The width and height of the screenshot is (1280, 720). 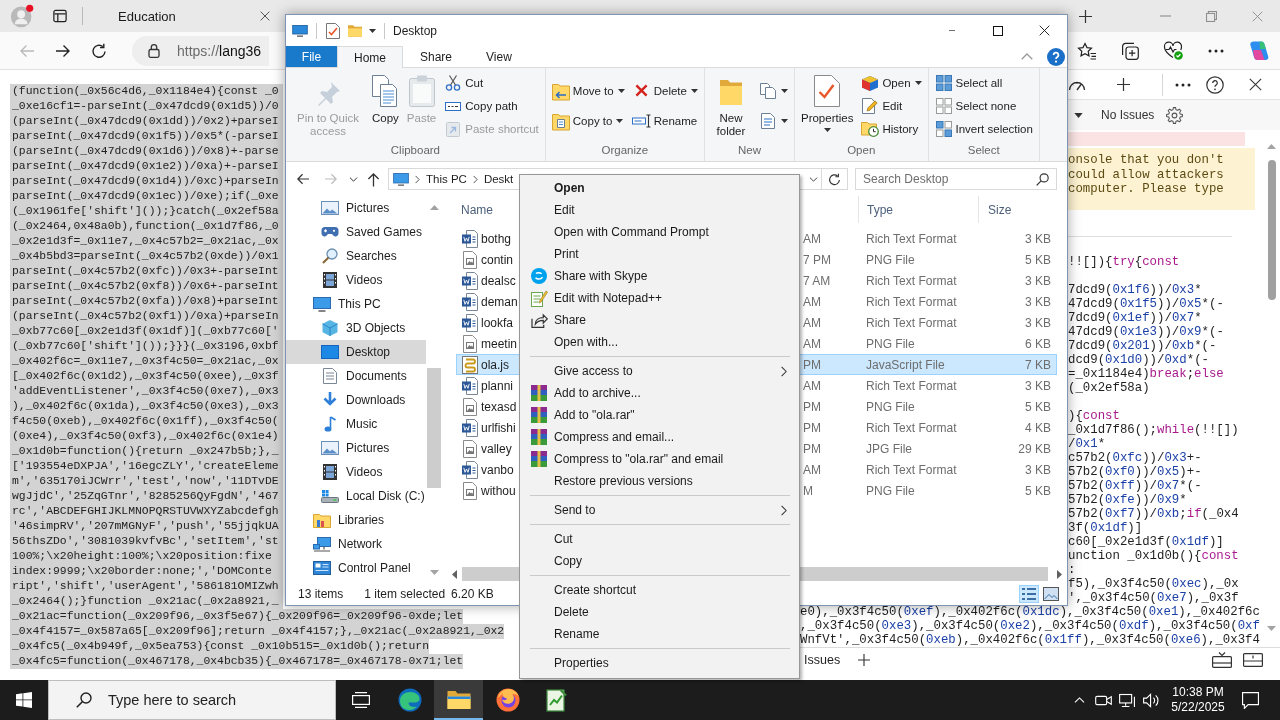 What do you see at coordinates (1135, 318) in the screenshot?
I see `code-line: 7dcd9(0x1ef))/0x7*` at bounding box center [1135, 318].